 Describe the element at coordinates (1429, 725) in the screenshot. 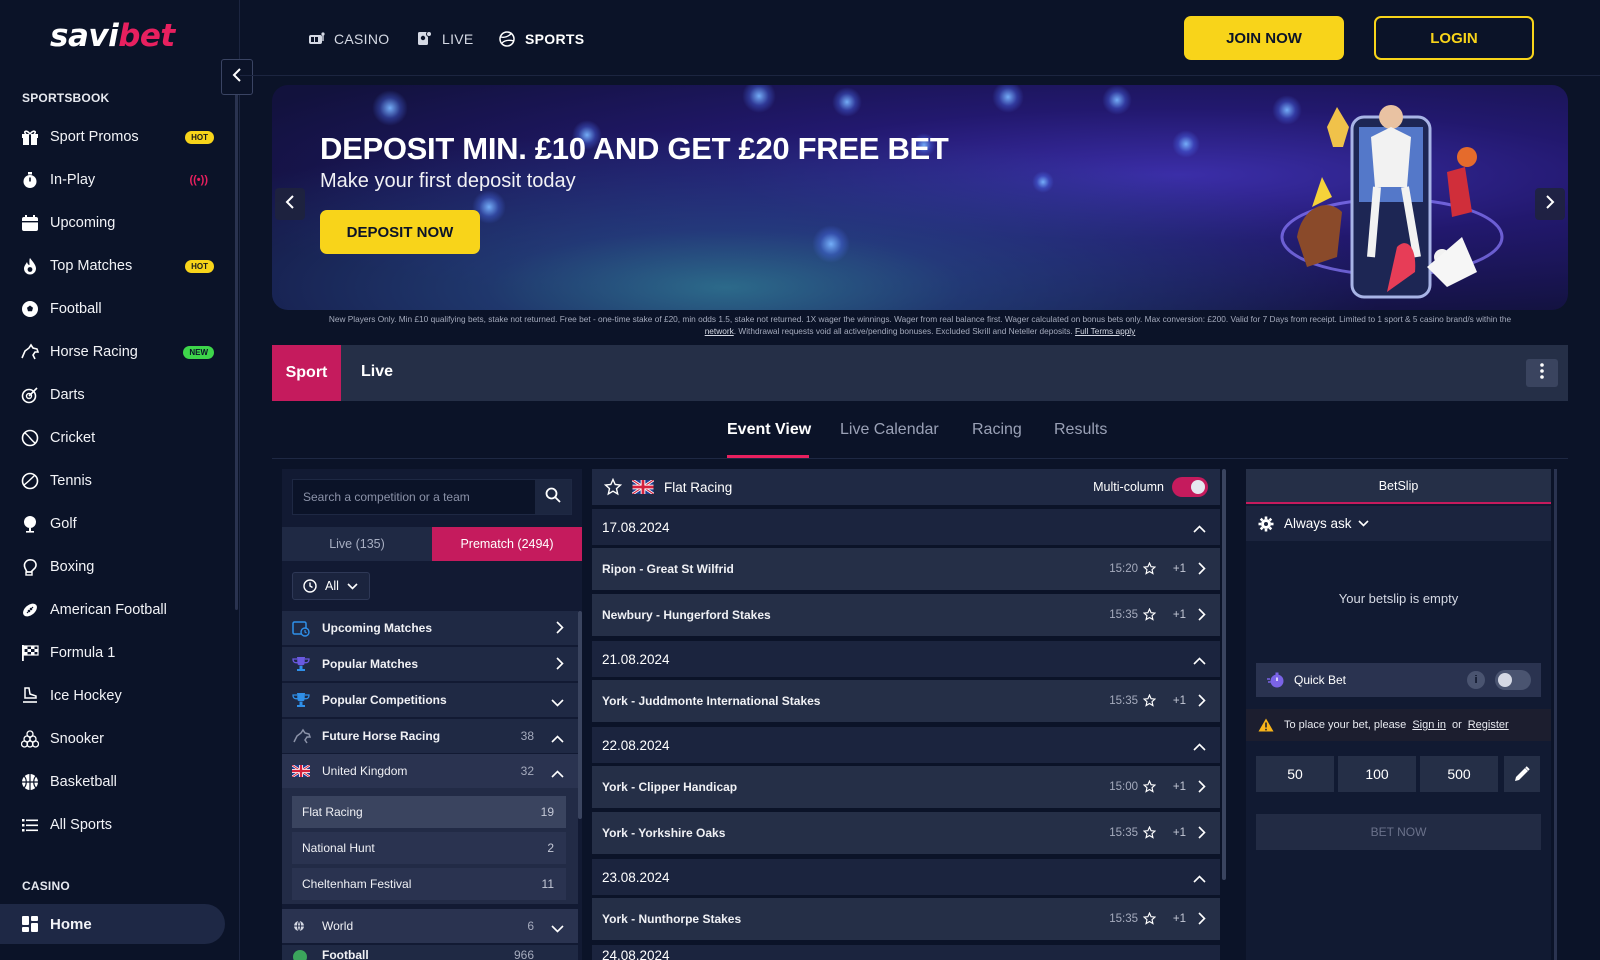

I see `sign-in-link: Sign in` at that location.